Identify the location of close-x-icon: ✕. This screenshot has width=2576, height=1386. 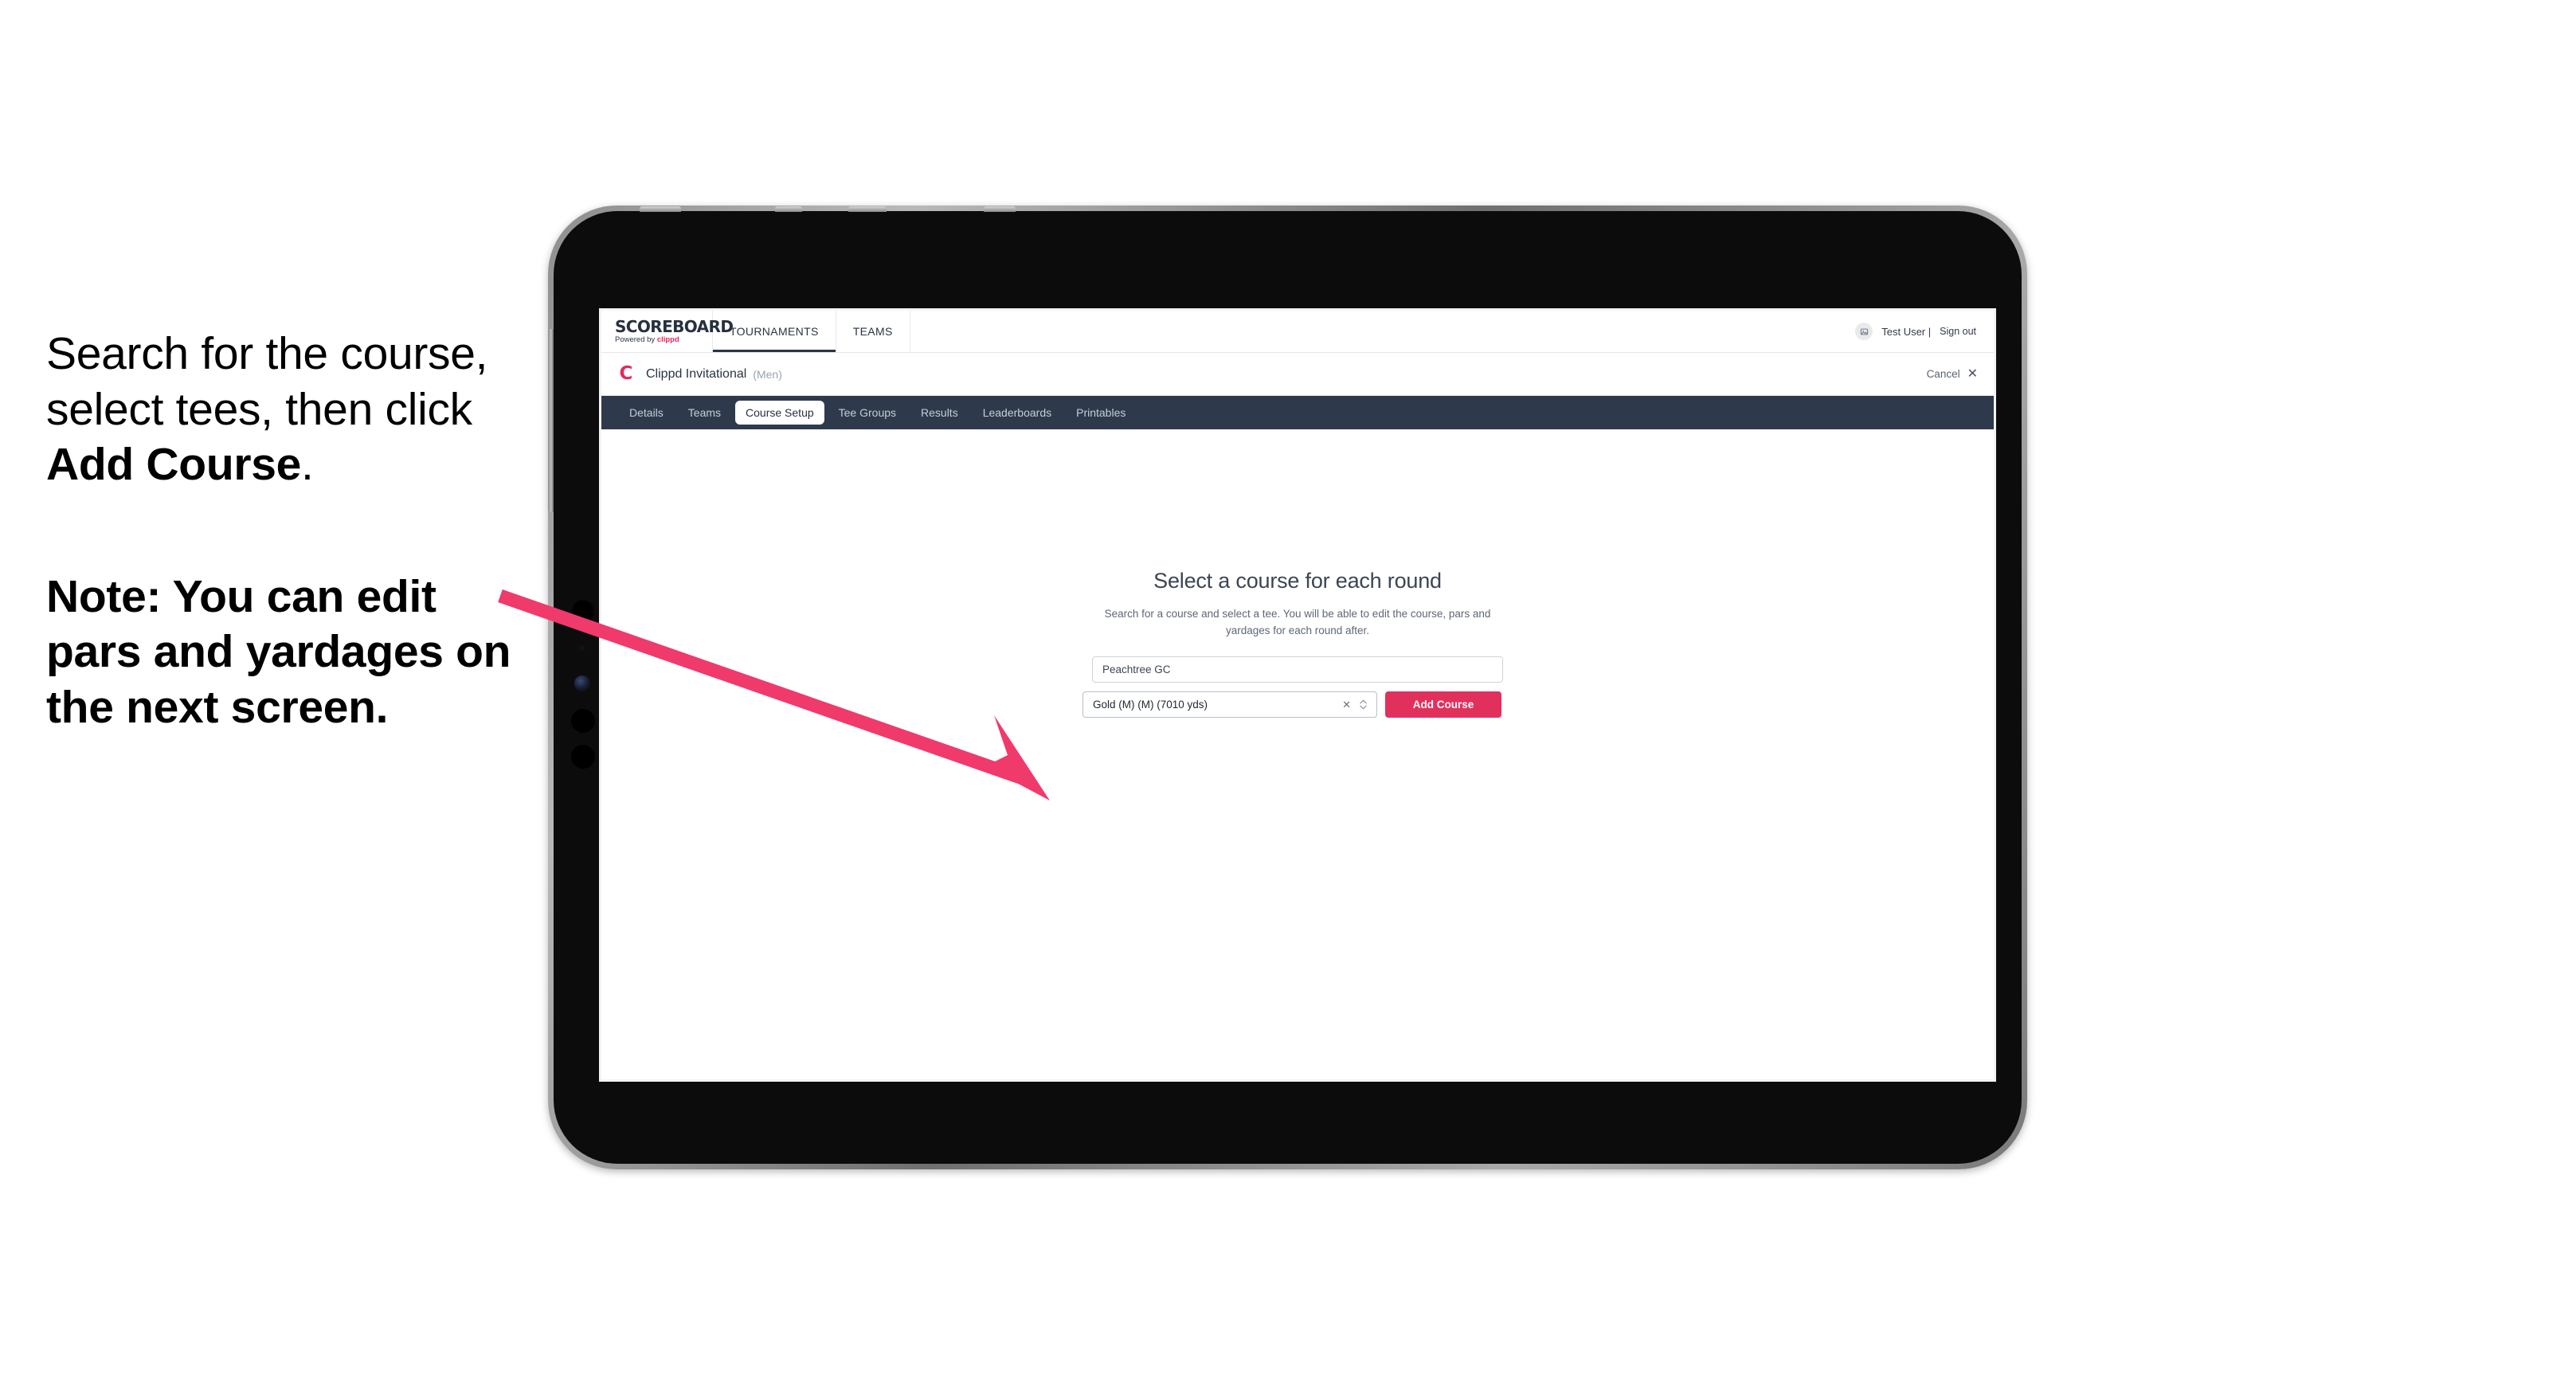
(1972, 373).